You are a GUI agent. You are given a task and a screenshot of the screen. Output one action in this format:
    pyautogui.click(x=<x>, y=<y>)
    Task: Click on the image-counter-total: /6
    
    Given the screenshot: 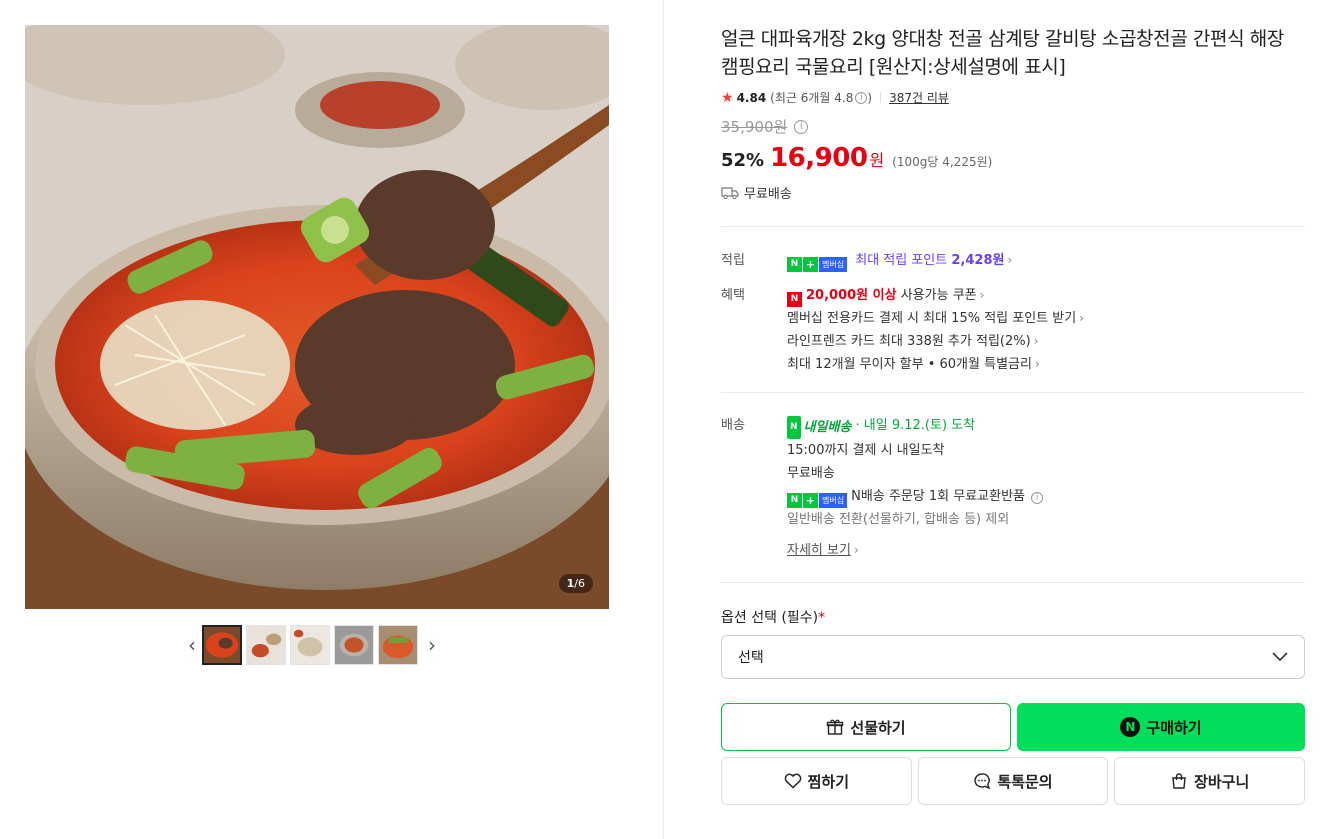 What is the action you would take?
    pyautogui.click(x=579, y=583)
    